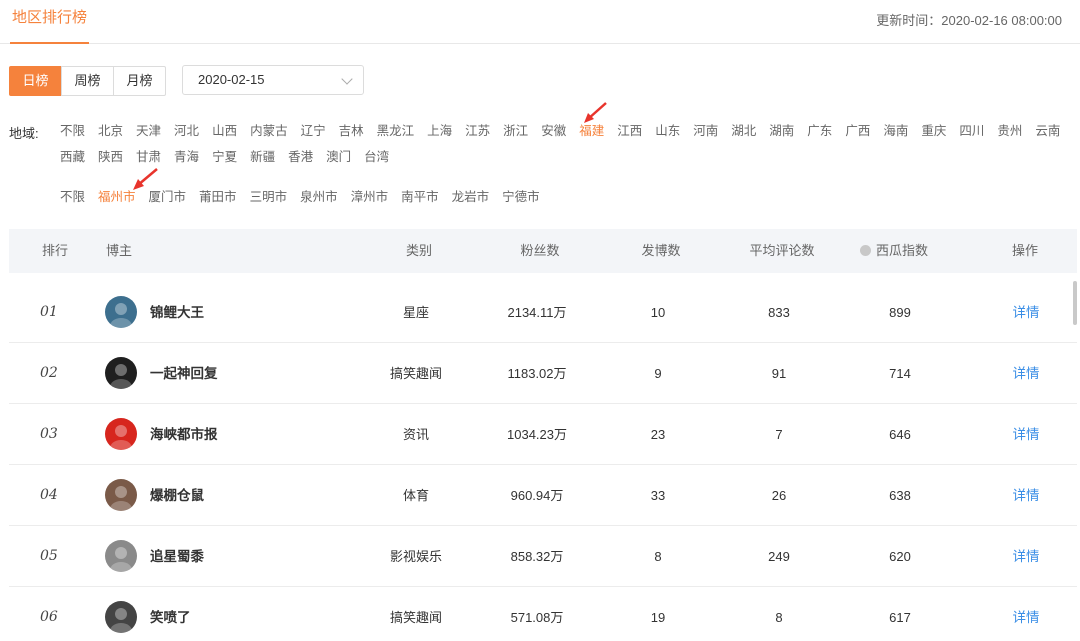  Describe the element at coordinates (779, 495) in the screenshot. I see `avg-comments-cell: 26` at that location.